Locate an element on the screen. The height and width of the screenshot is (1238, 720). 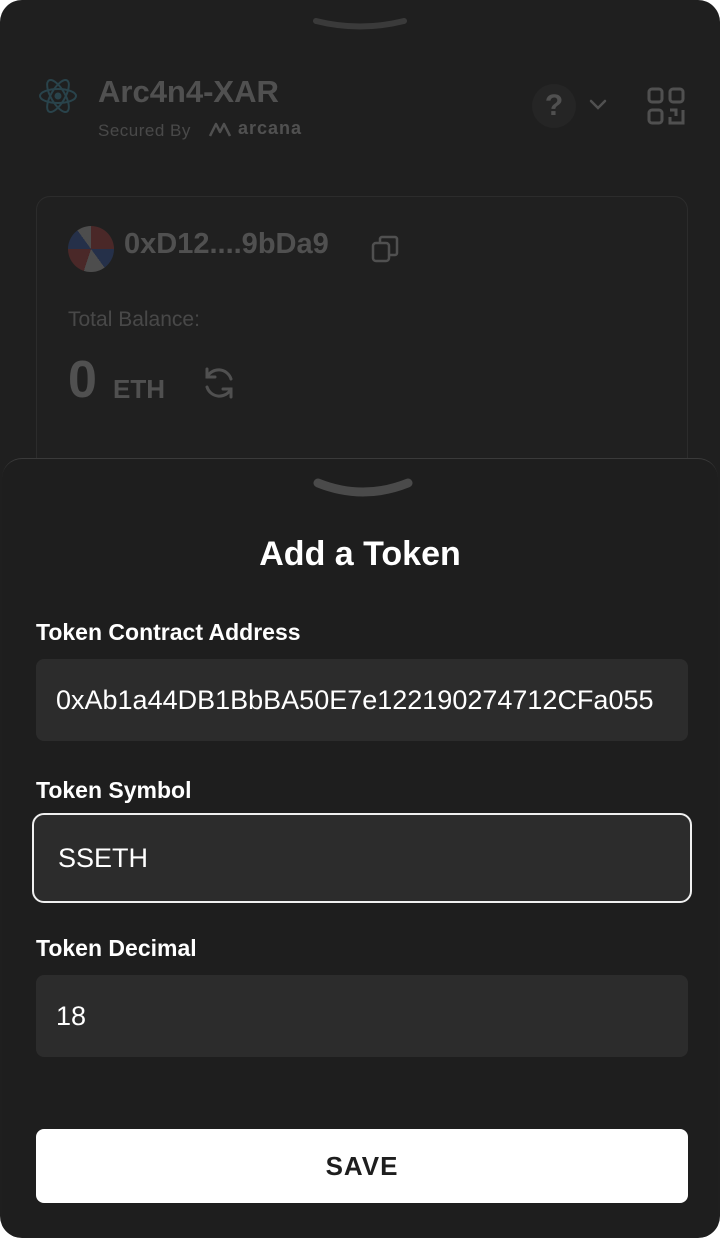
chevron-down-icon is located at coordinates (598, 104).